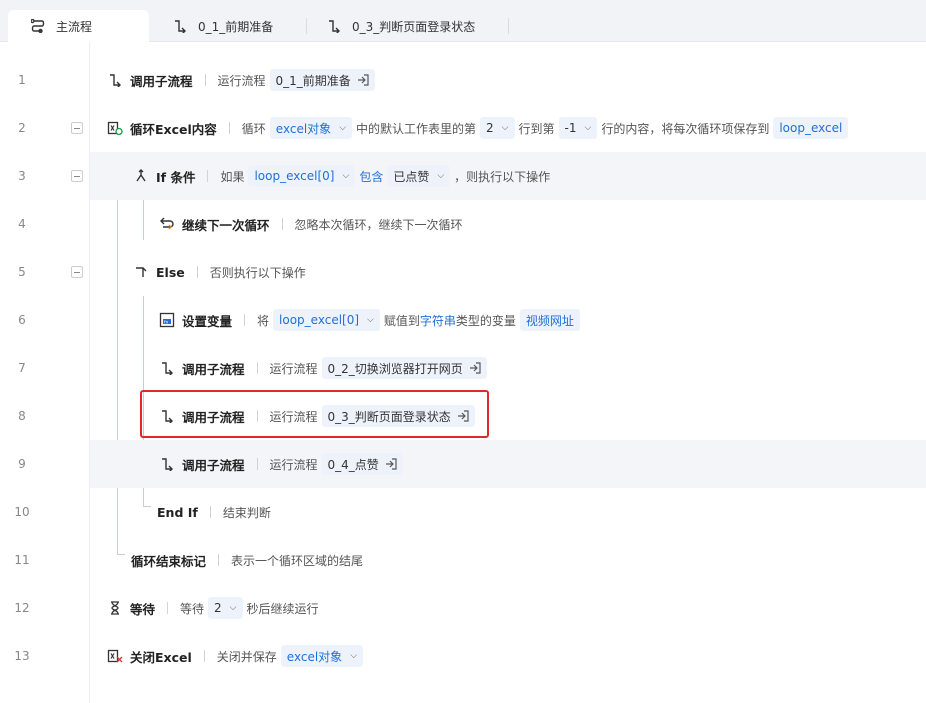 This screenshot has height=703, width=926. I want to click on target-variable-token: 视频网址, so click(549, 320).